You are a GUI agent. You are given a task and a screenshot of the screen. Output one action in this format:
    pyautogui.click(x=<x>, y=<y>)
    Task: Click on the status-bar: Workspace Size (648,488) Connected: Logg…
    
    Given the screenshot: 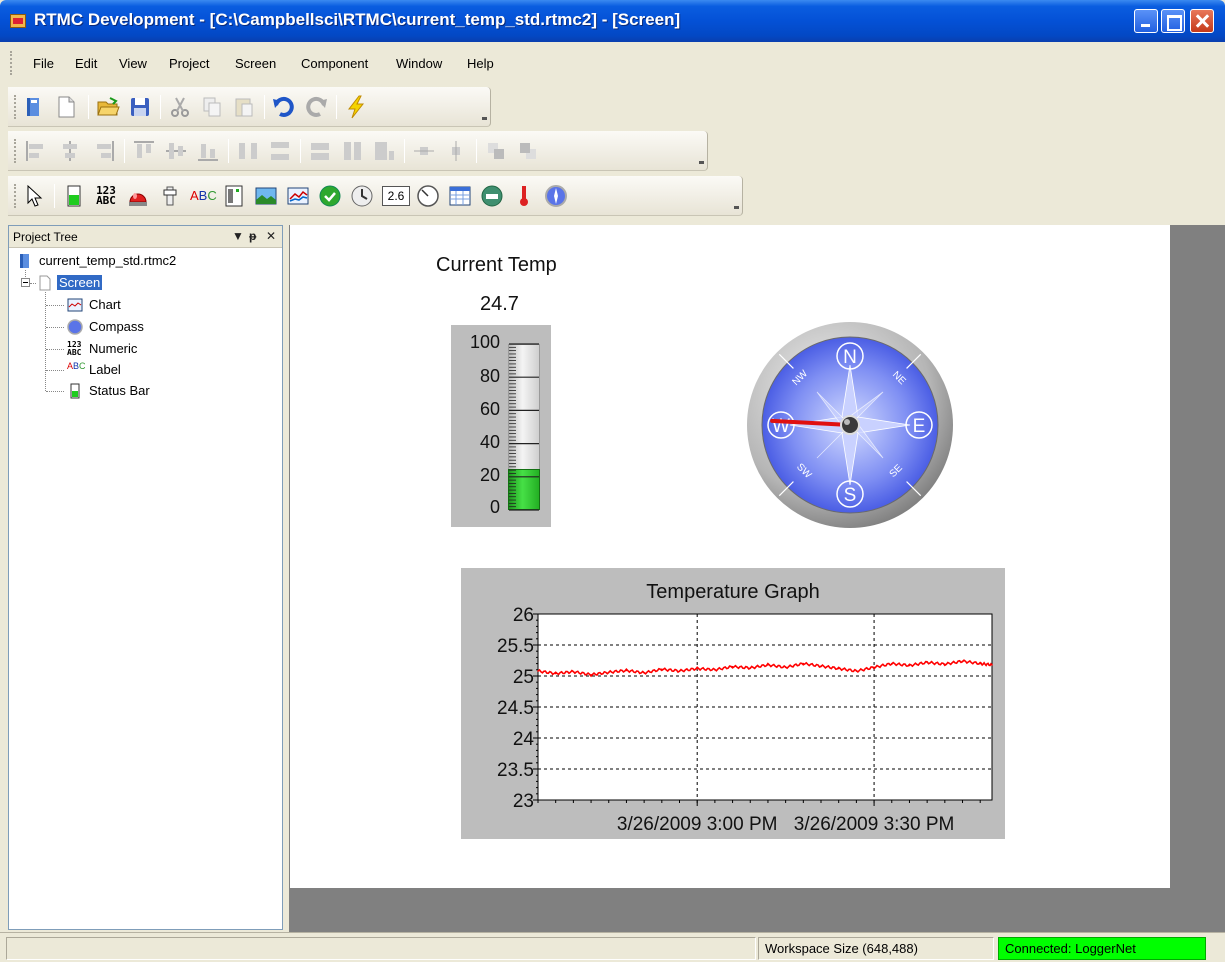 What is the action you would take?
    pyautogui.click(x=612, y=947)
    